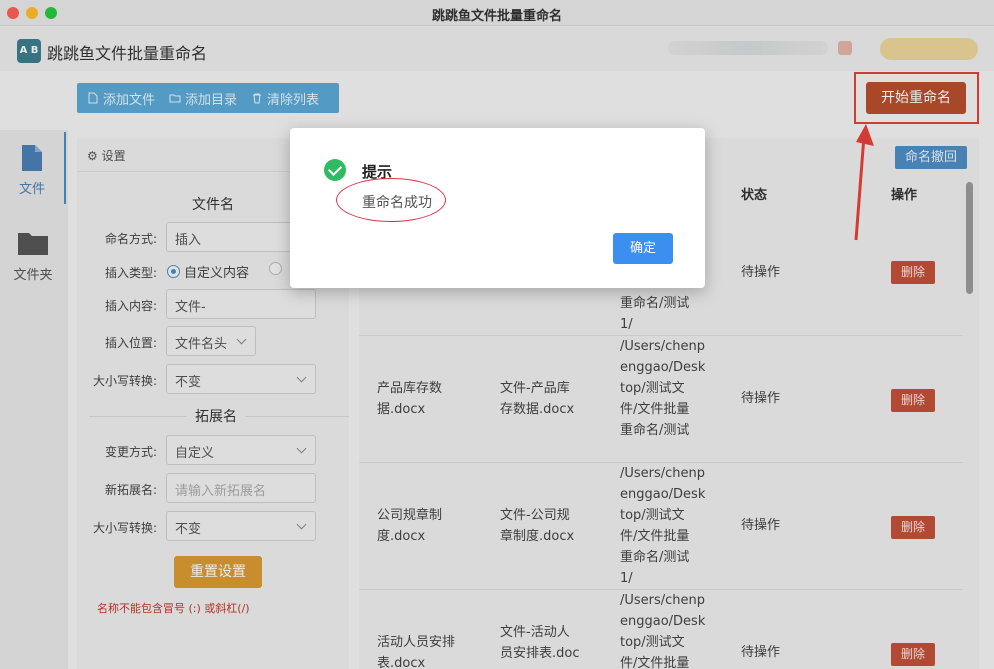 The height and width of the screenshot is (669, 994). I want to click on red-ellipse-annotation, so click(391, 200).